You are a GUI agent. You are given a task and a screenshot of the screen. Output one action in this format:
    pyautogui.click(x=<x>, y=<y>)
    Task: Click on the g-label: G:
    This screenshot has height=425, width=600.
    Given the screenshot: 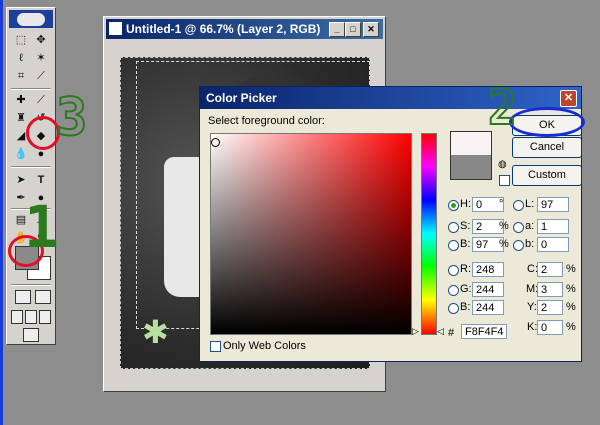 What is the action you would take?
    pyautogui.click(x=466, y=289)
    